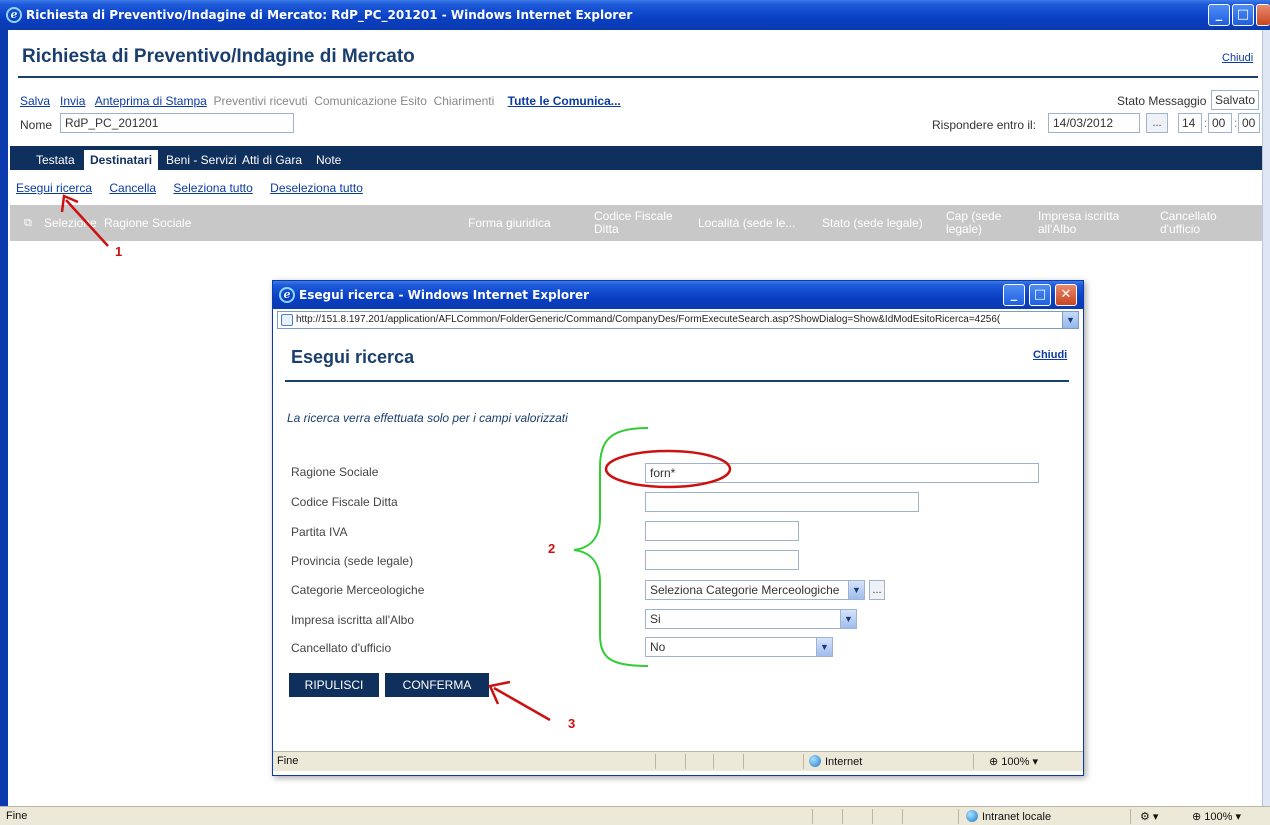  I want to click on clarifications-item: Chiarimenti, so click(464, 101).